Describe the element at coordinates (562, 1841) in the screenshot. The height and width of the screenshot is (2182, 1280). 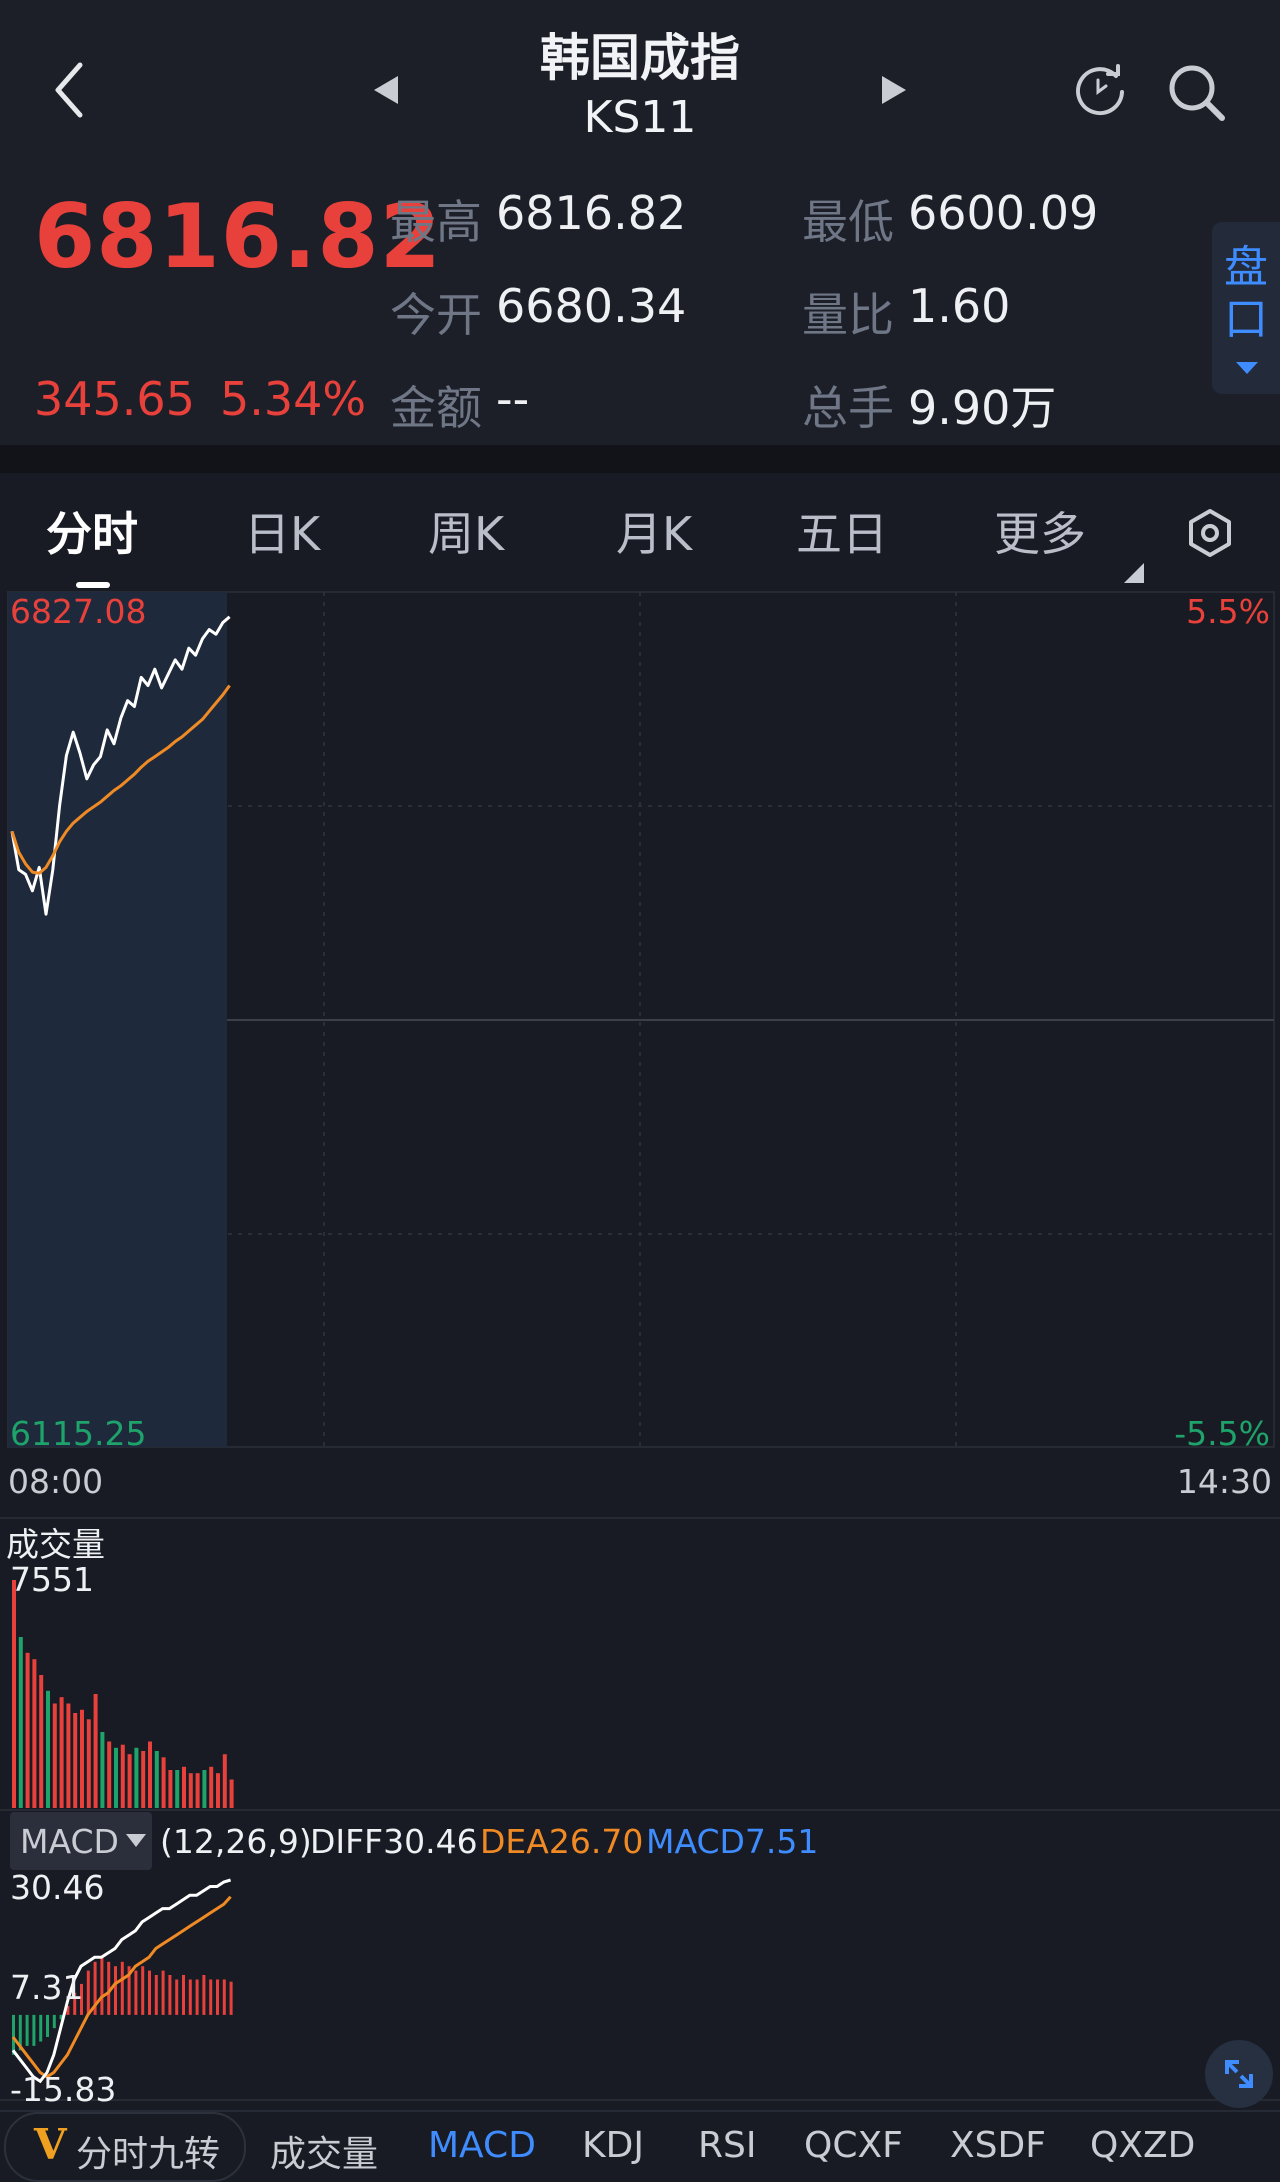
I see `macd-dea-value: DEA26.70` at that location.